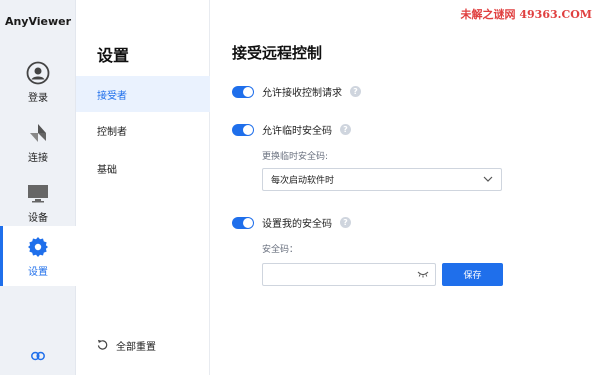  I want to click on set-my-code-label: 设置我的安全码, so click(297, 224).